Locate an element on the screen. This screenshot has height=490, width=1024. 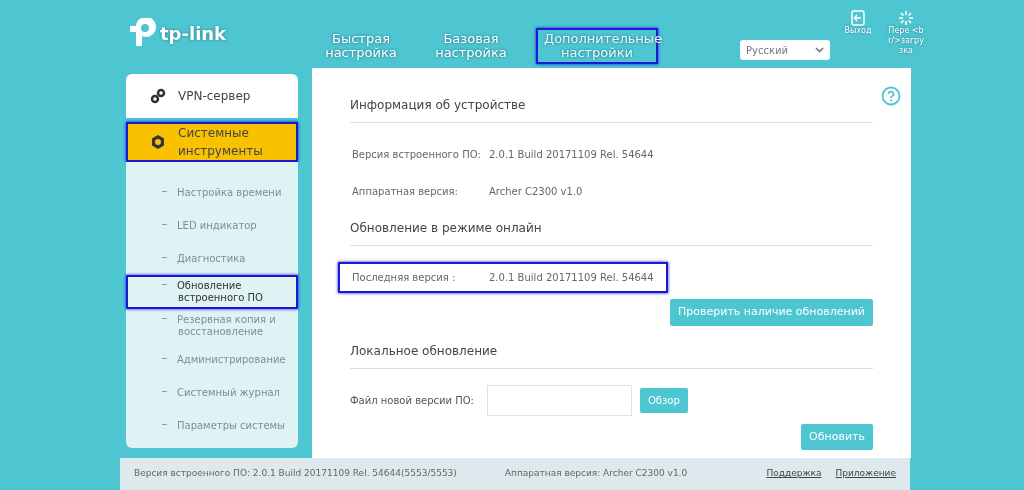
logout-button: Выход is located at coordinates (858, 31).